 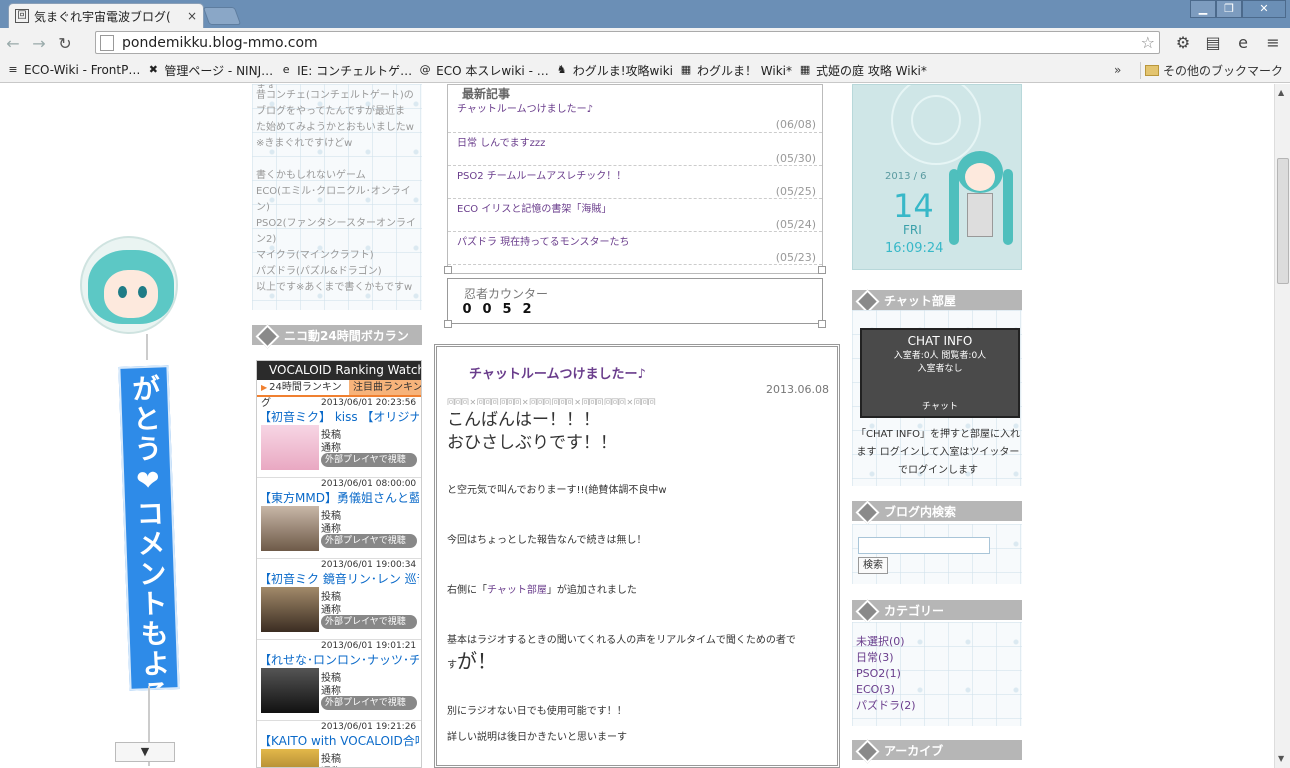 What do you see at coordinates (339, 578) in the screenshot?
I see `item-title-link: 【初音ミク 鏡音リン･レン 巡音` at bounding box center [339, 578].